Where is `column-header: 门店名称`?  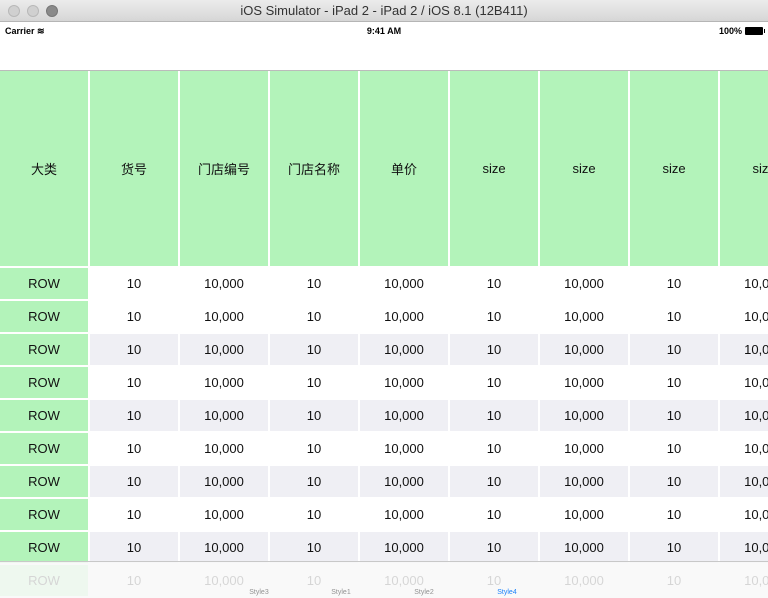
column-header: 门店名称 is located at coordinates (314, 168).